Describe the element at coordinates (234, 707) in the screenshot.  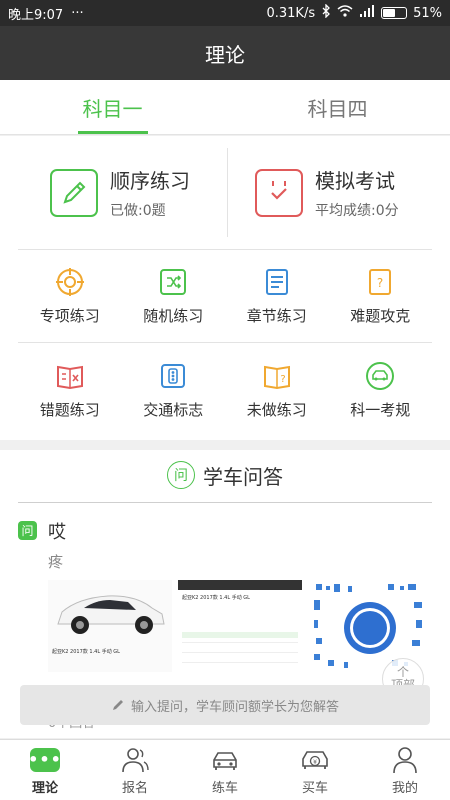
I see `ask-question-placeholder: 输入提问，学车顾问额学长为您解答` at that location.